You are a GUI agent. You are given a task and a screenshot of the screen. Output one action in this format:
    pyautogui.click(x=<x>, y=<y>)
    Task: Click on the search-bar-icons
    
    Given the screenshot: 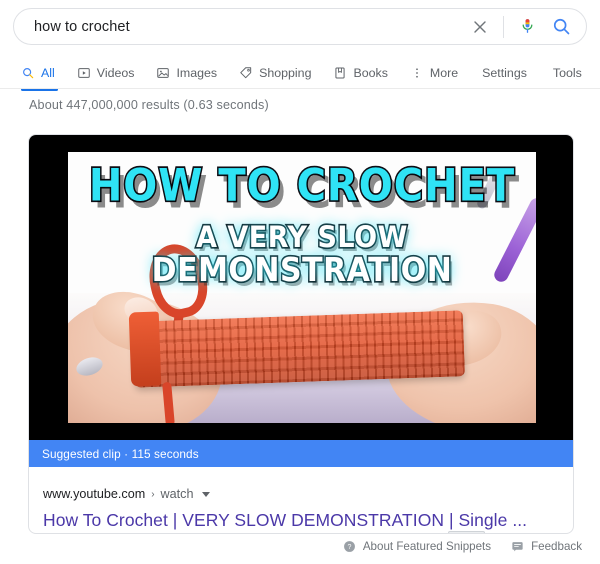 What is the action you would take?
    pyautogui.click(x=526, y=26)
    